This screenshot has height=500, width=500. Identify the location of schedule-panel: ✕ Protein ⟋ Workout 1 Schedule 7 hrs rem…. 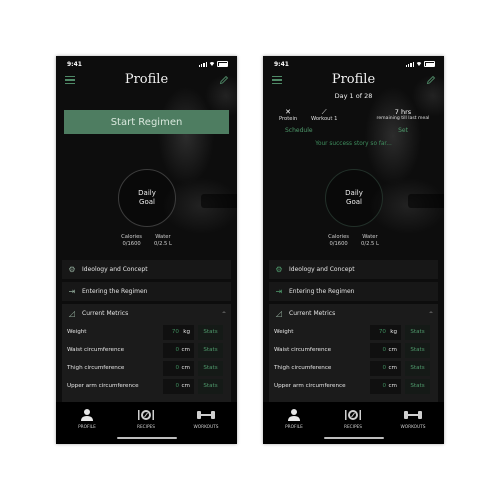
(353, 126).